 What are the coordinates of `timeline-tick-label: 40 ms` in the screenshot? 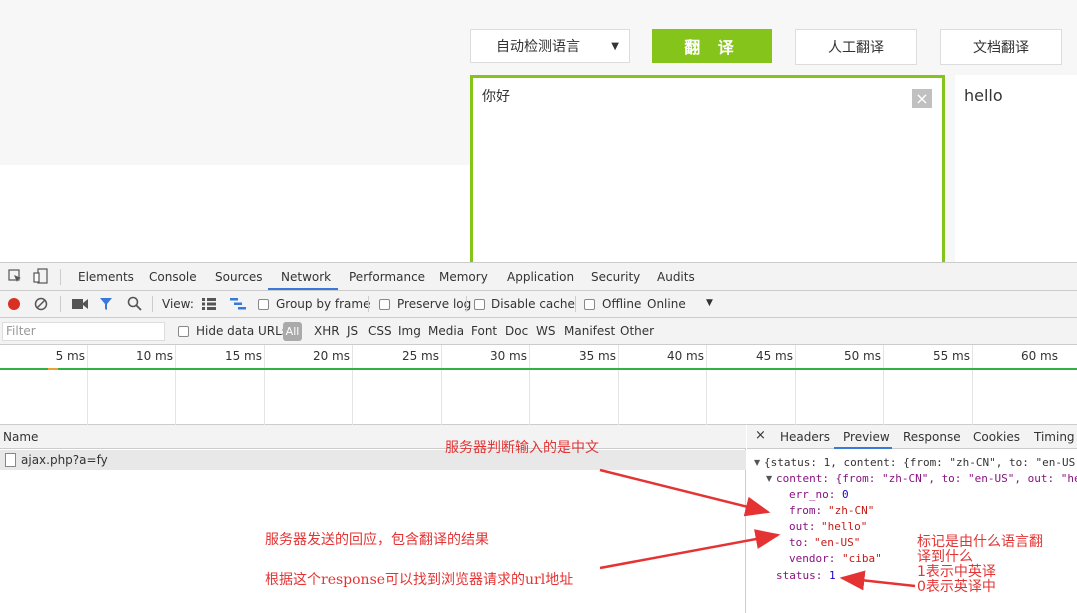 It's located at (685, 356).